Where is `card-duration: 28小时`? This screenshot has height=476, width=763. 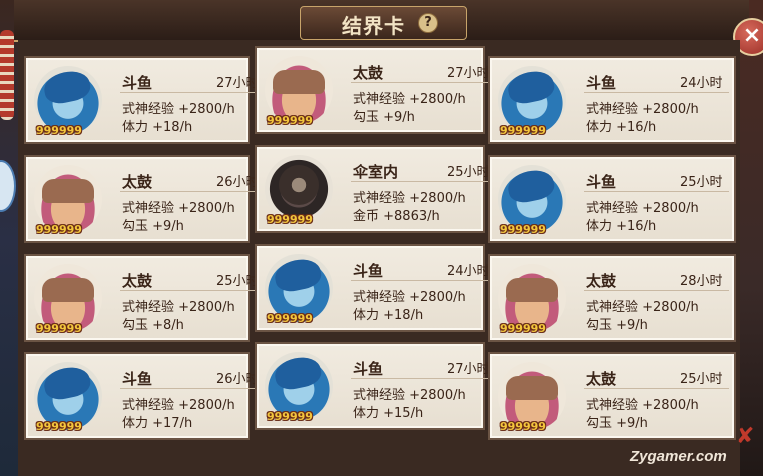
card-duration: 28小时 is located at coordinates (701, 281).